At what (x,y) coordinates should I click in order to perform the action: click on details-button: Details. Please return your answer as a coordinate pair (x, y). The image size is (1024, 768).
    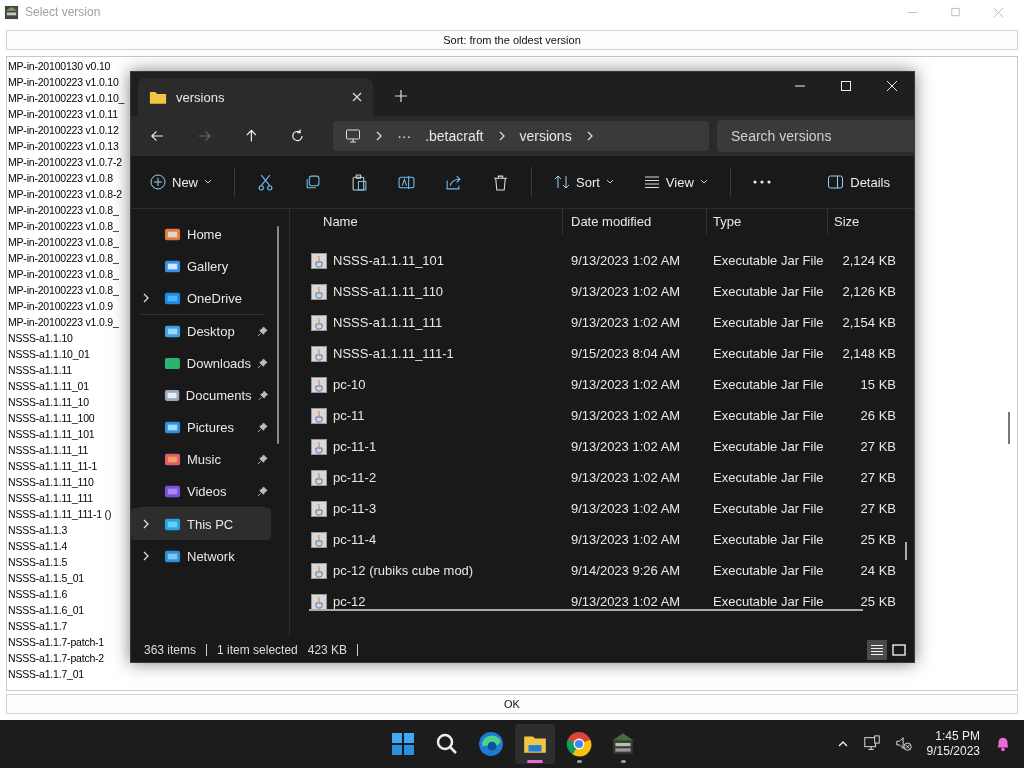
    Looking at the image, I should click on (870, 182).